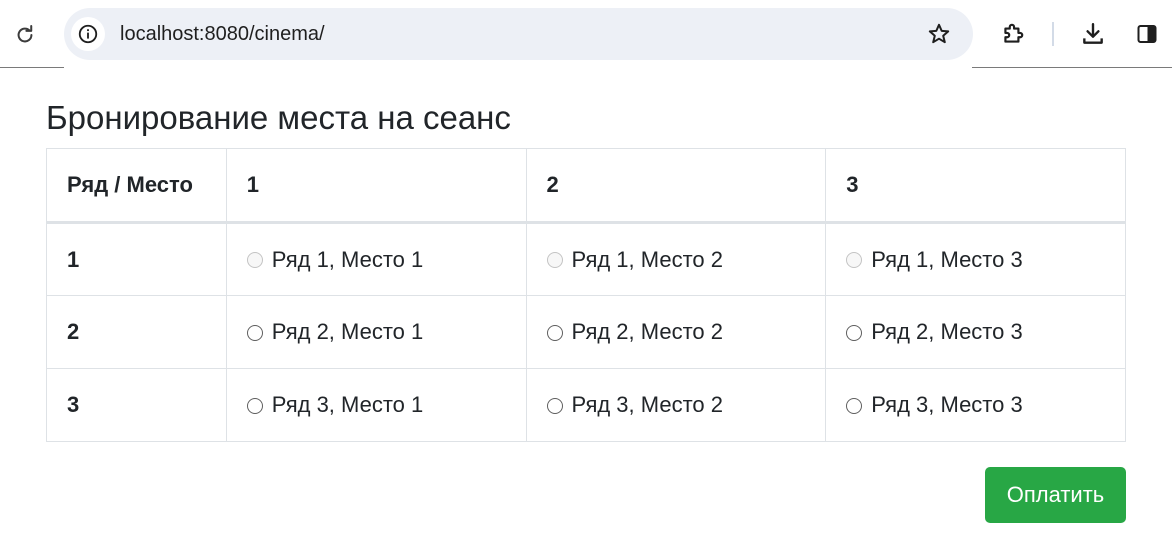 This screenshot has height=548, width=1172. I want to click on seat-cell: Ряд 1, Место 1, so click(376, 259).